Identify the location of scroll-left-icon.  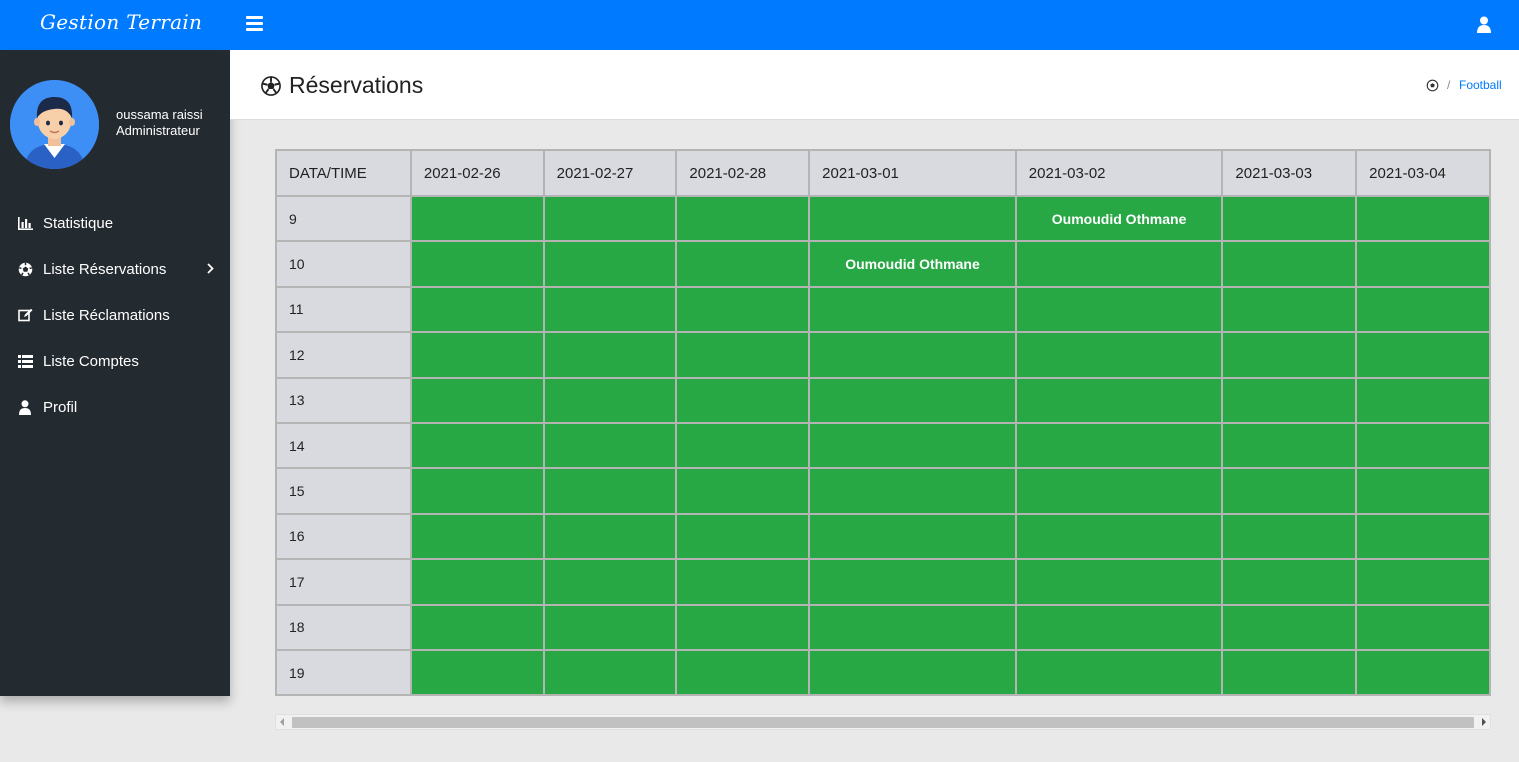
(282, 722).